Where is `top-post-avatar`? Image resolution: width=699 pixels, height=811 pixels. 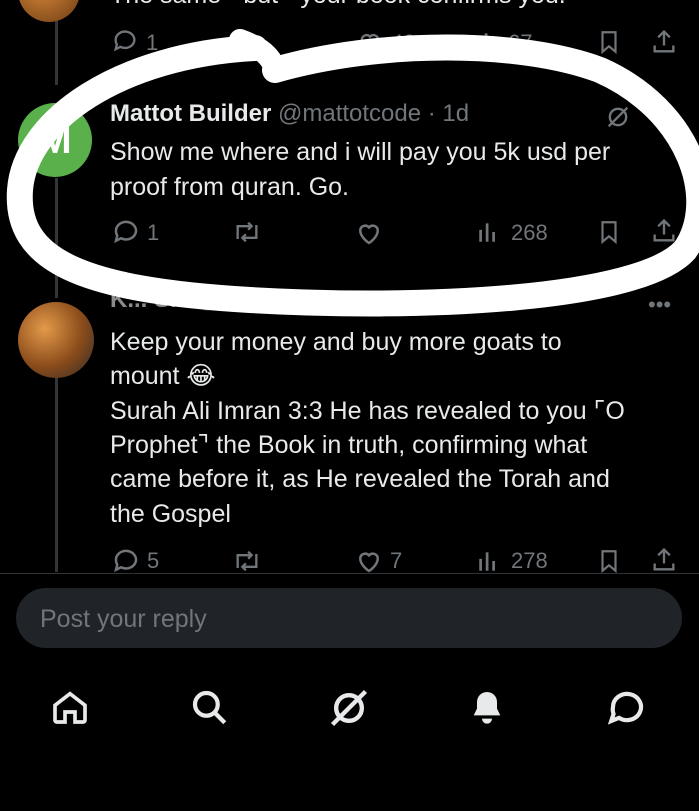 top-post-avatar is located at coordinates (49, 11).